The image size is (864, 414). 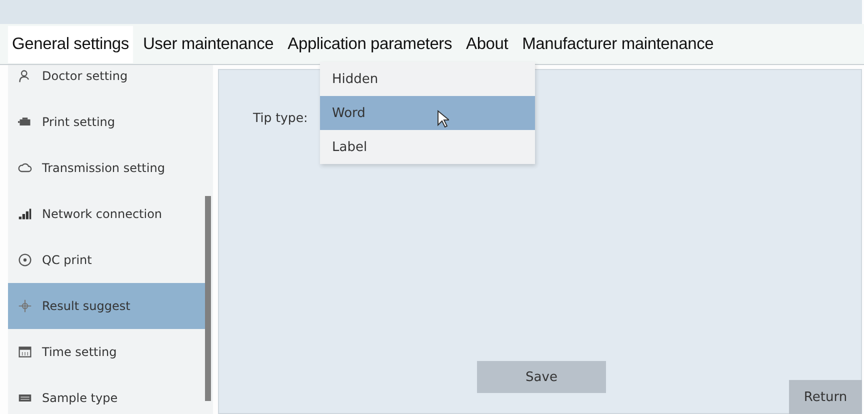 What do you see at coordinates (280, 117) in the screenshot?
I see `field-label: Tip type:` at bounding box center [280, 117].